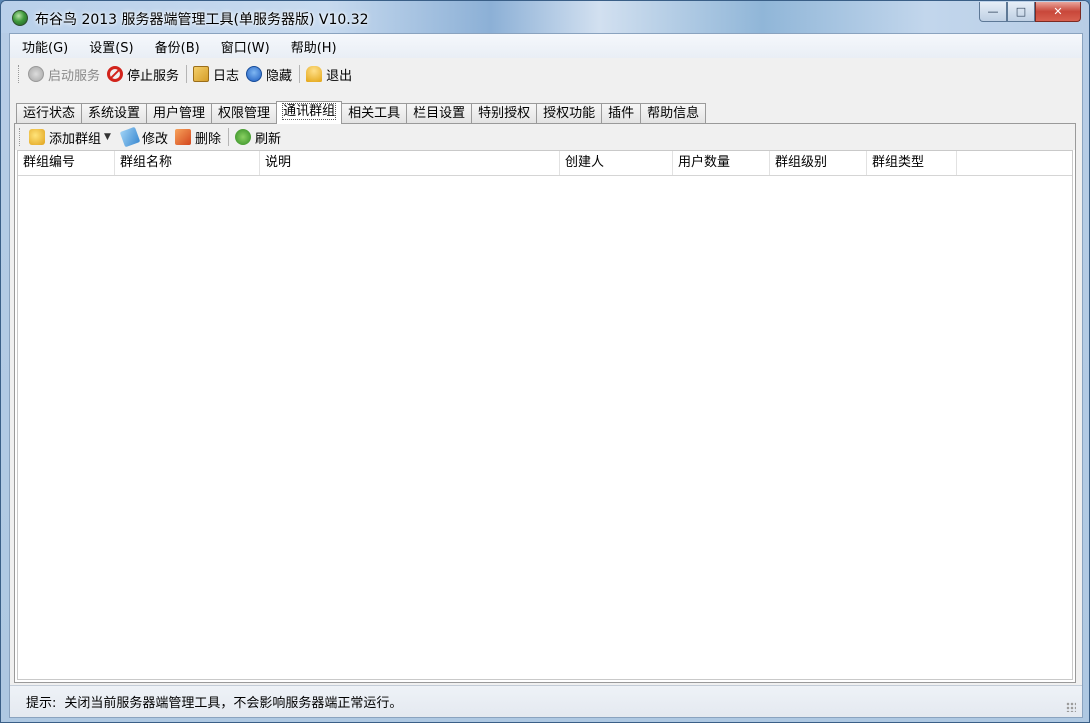 The image size is (1090, 723). What do you see at coordinates (233, 703) in the screenshot?
I see `status-message: 关闭当前服务器端管理工具，不会影响服务器端正常运行。` at bounding box center [233, 703].